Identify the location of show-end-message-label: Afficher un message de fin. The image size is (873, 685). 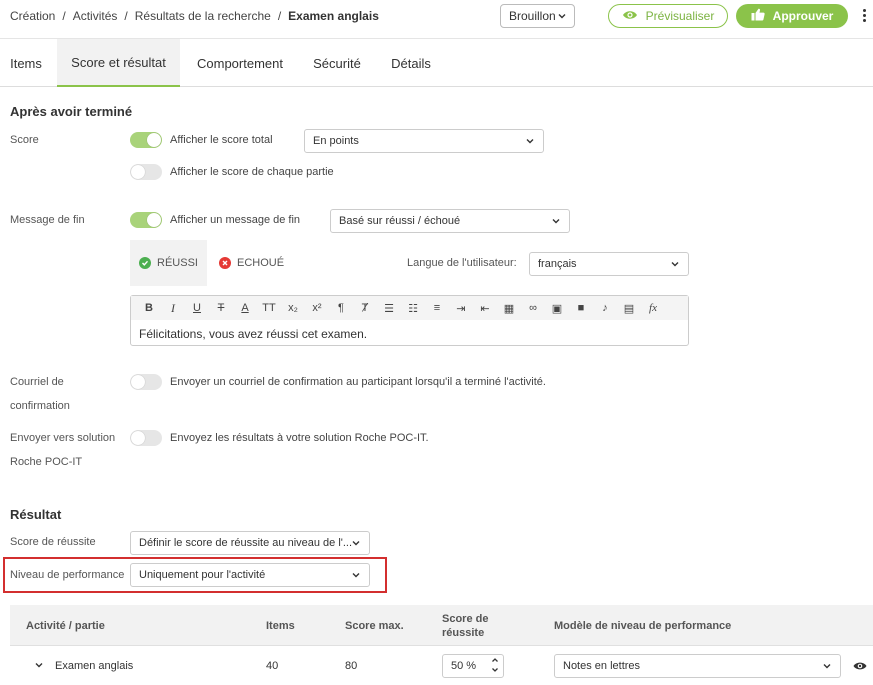
(235, 220).